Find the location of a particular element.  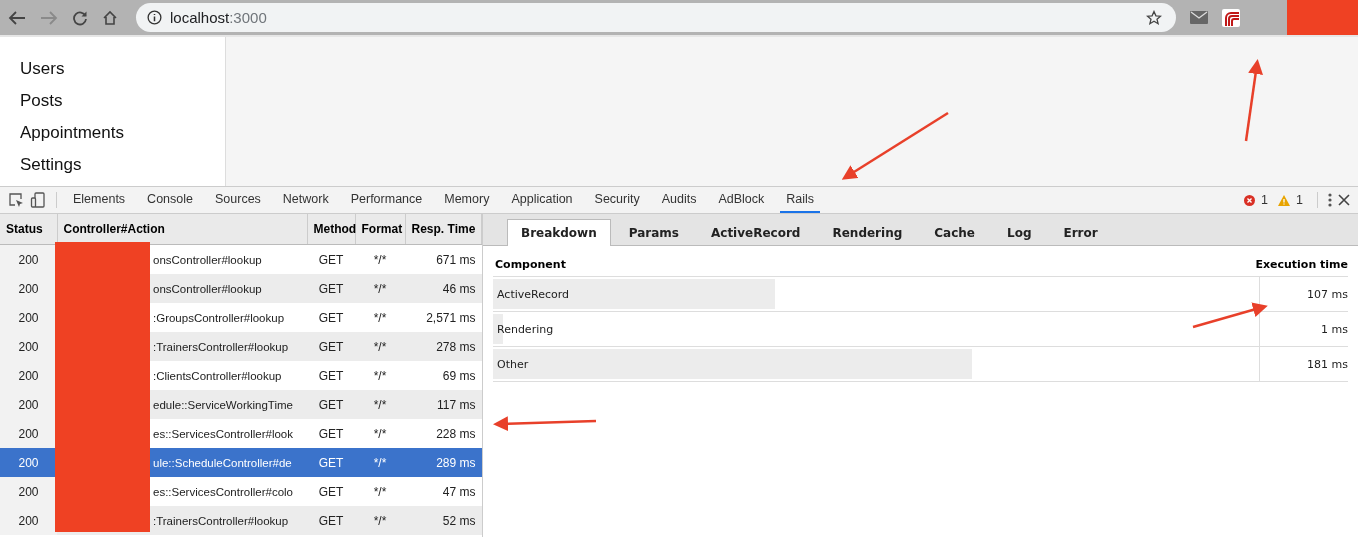

error-icon is located at coordinates (1250, 200).